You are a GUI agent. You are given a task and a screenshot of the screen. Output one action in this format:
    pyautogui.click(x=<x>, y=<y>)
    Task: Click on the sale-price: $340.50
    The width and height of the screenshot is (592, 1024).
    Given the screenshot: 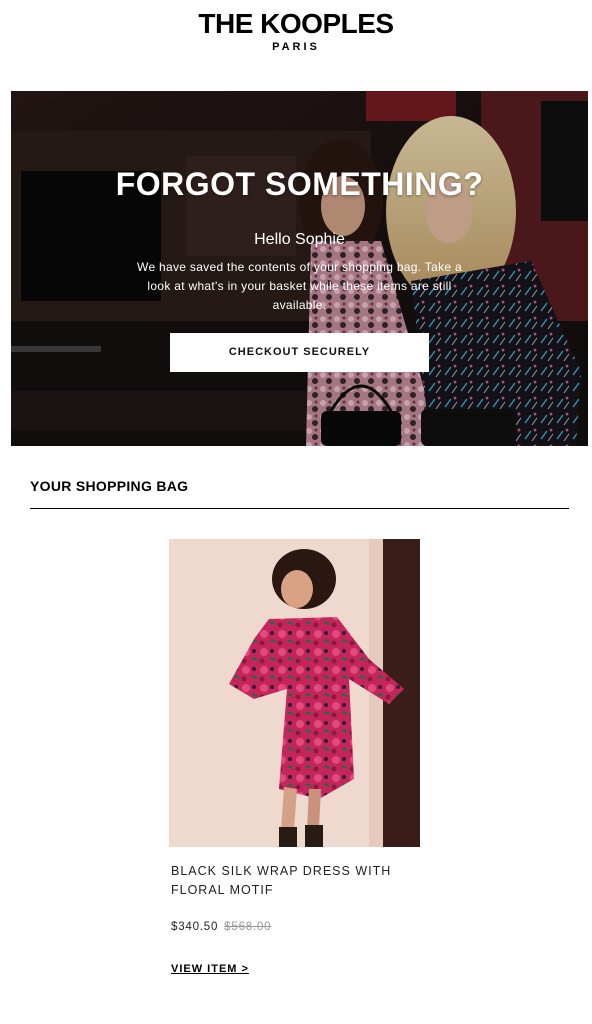 What is the action you would take?
    pyautogui.click(x=195, y=927)
    